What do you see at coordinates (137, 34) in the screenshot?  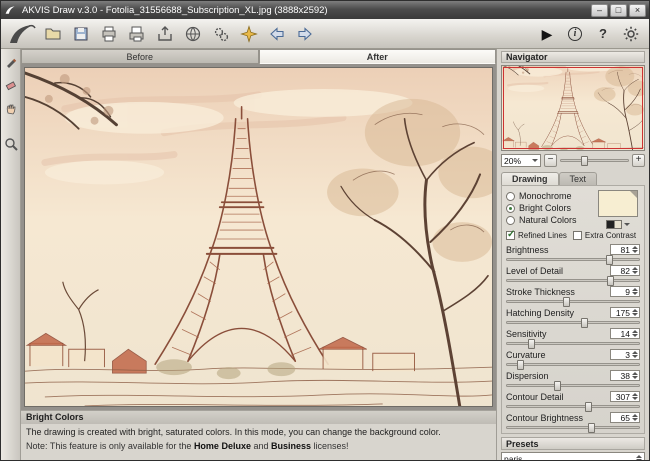 I see `print-sheet-button` at bounding box center [137, 34].